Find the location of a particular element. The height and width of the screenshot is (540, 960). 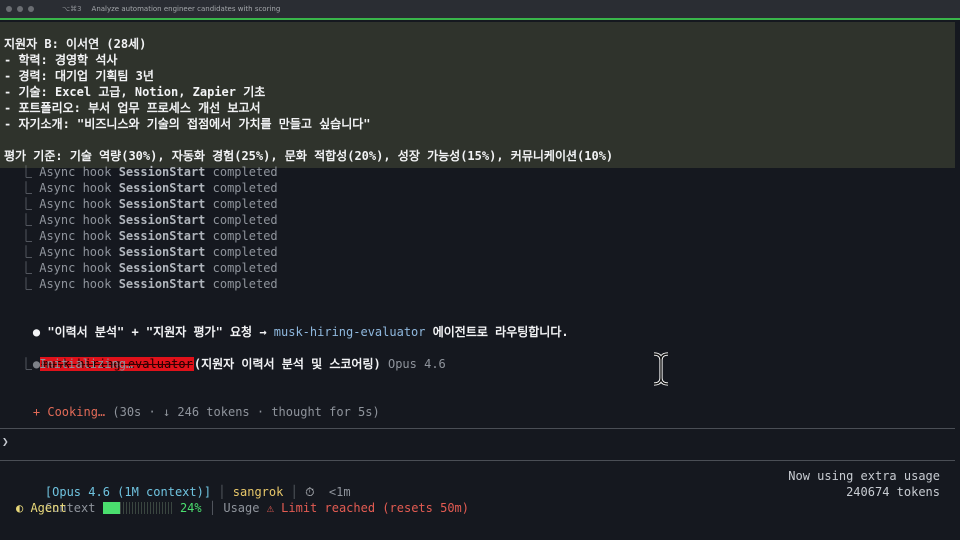

text-cursor-icon is located at coordinates (661, 369).